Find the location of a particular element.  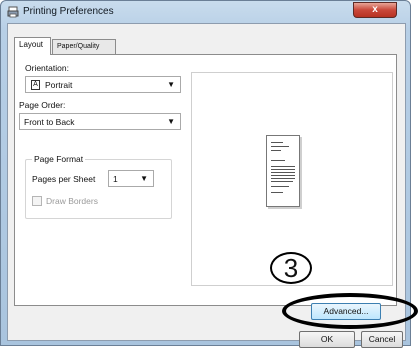

ok-button: OK is located at coordinates (327, 339).